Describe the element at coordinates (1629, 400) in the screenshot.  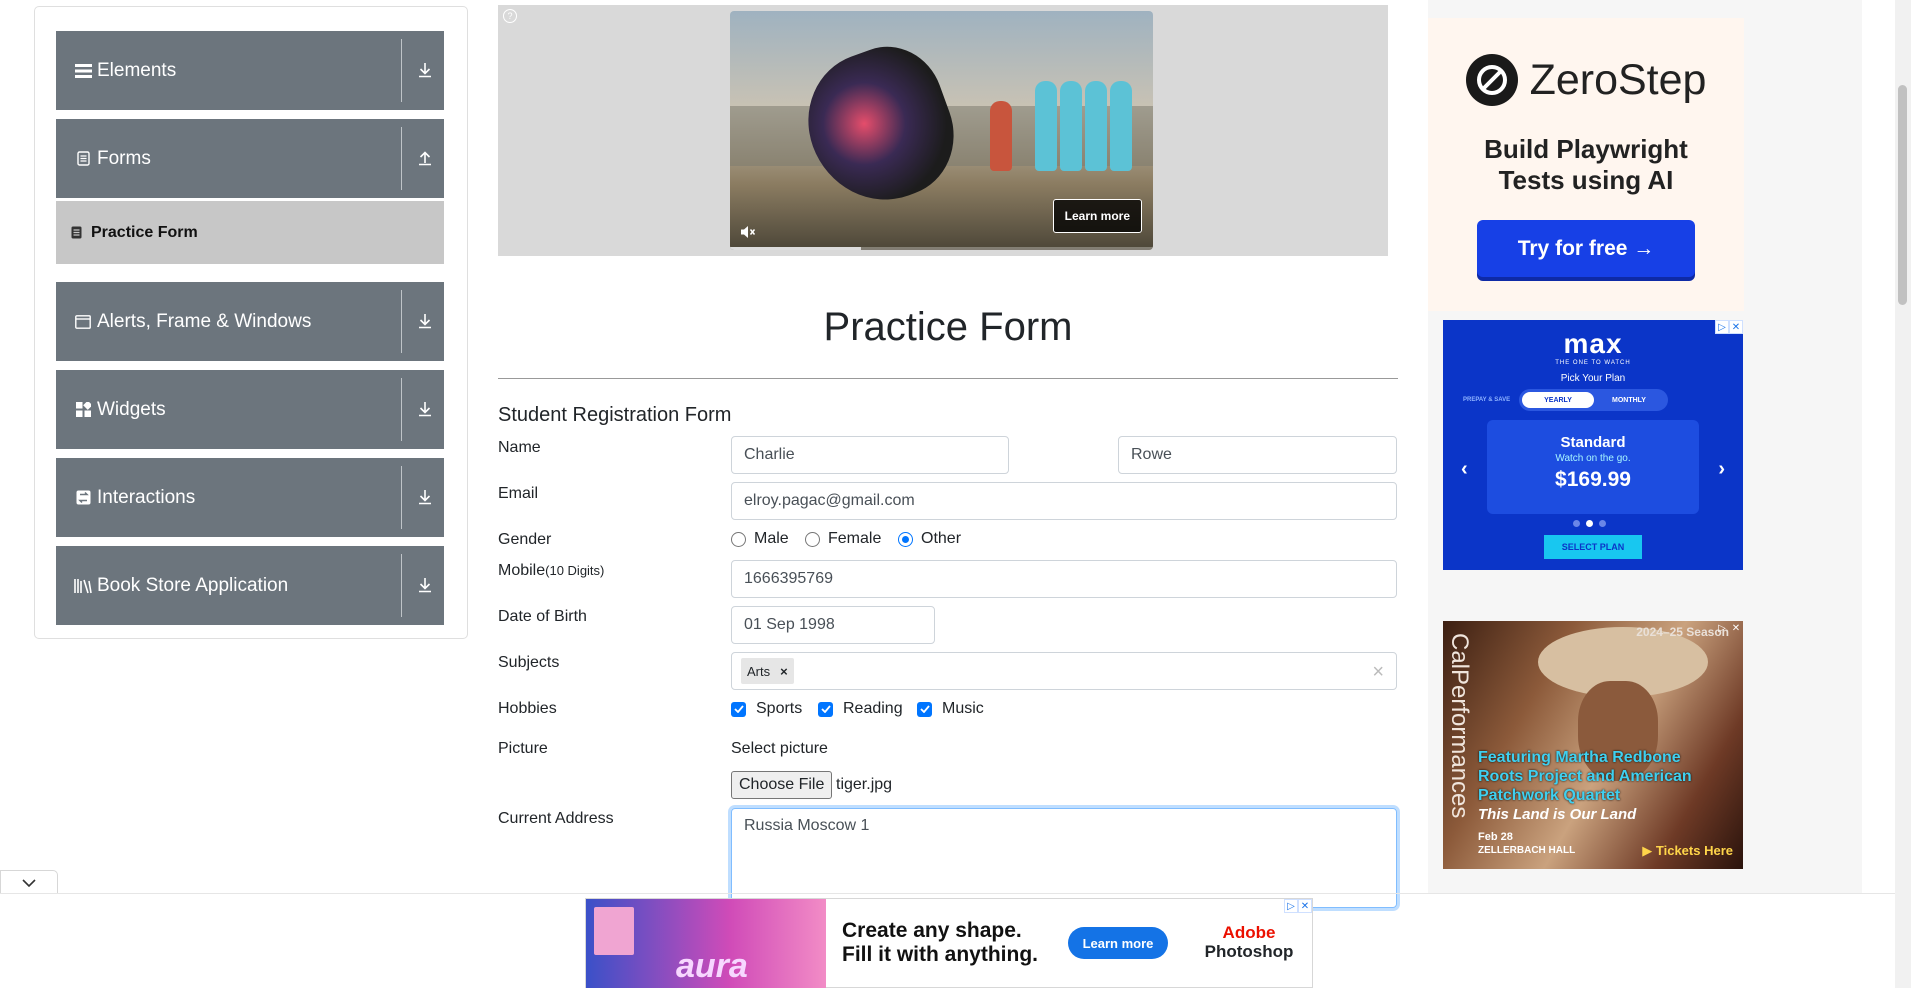
I see `monthly-option: MONTHLY` at that location.